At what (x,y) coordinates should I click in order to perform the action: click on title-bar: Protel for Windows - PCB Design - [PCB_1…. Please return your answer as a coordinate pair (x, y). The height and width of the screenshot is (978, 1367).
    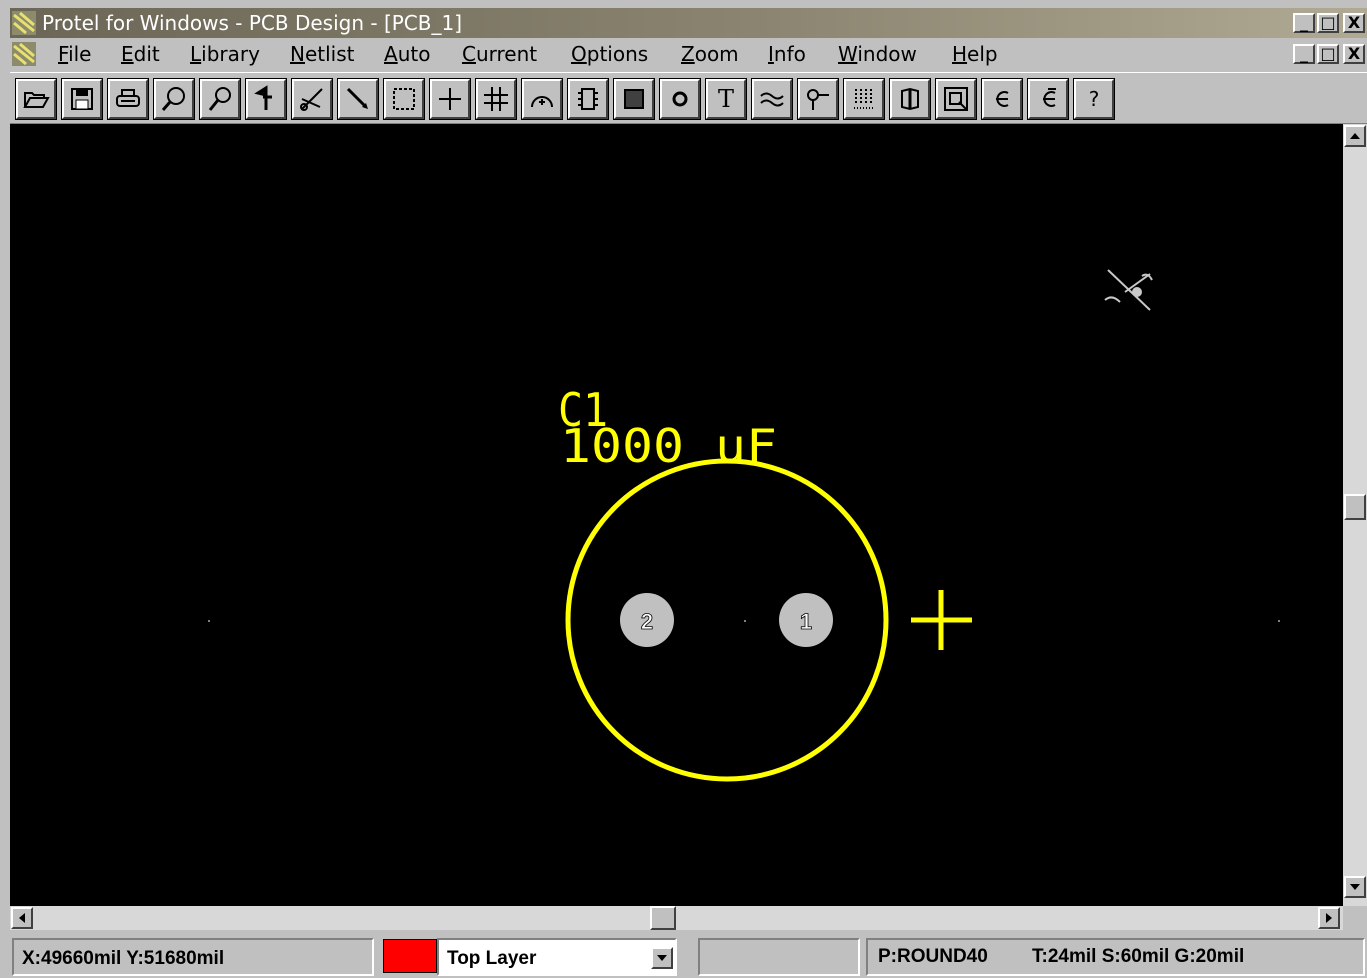
    Looking at the image, I should click on (688, 23).